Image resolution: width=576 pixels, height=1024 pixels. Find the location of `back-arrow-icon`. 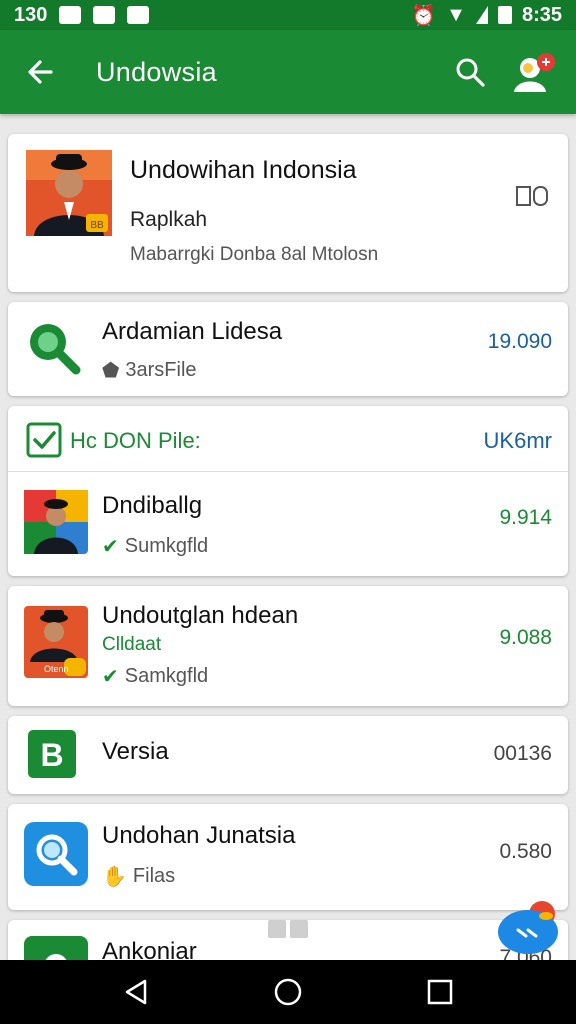

back-arrow-icon is located at coordinates (40, 72).